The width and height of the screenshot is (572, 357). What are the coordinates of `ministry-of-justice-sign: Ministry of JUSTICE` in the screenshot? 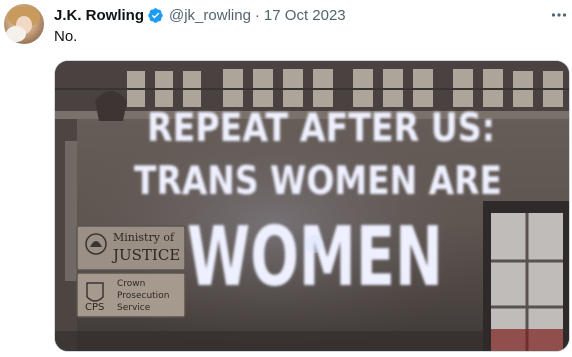 It's located at (131, 248).